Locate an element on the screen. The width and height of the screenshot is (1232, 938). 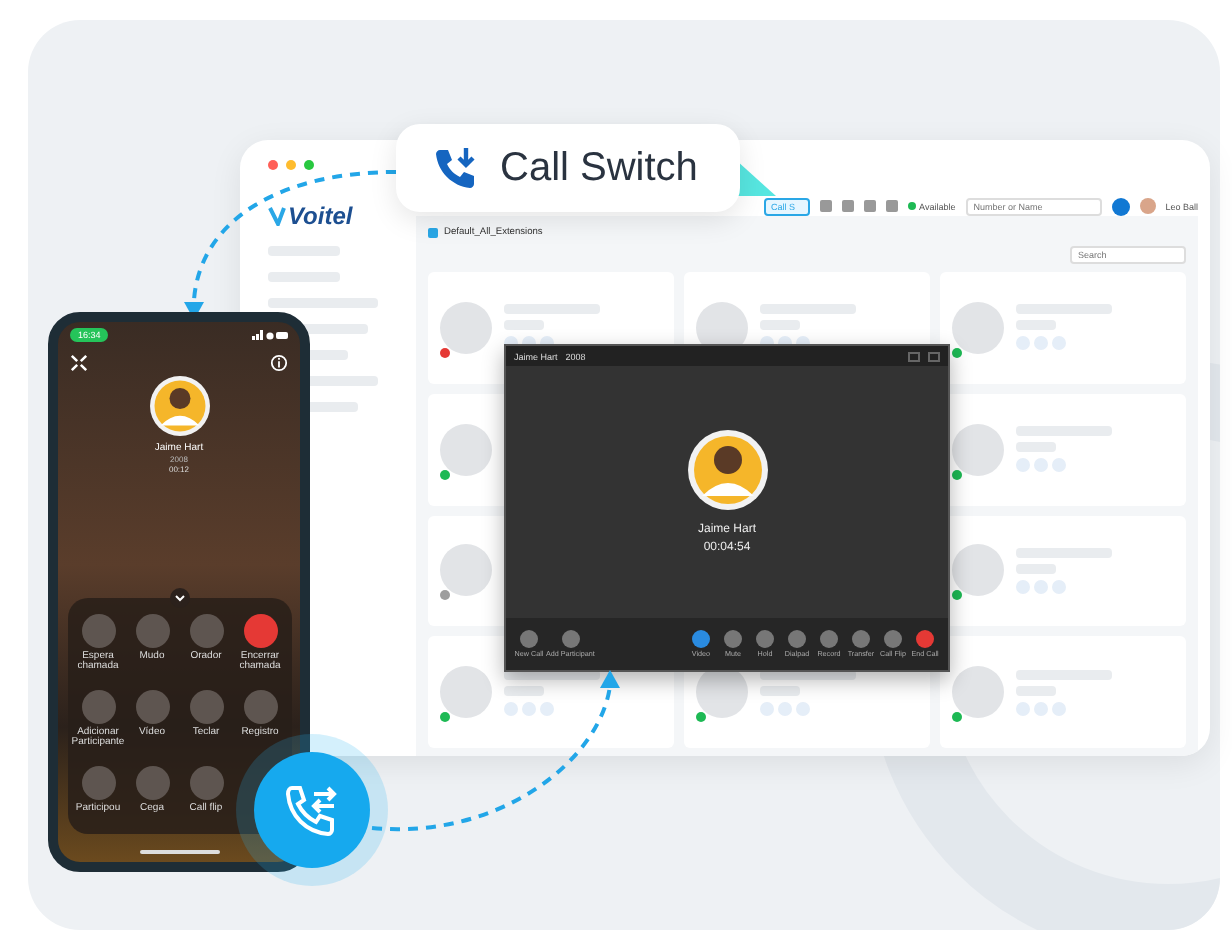
chevron-down-icon is located at coordinates (179, 597).